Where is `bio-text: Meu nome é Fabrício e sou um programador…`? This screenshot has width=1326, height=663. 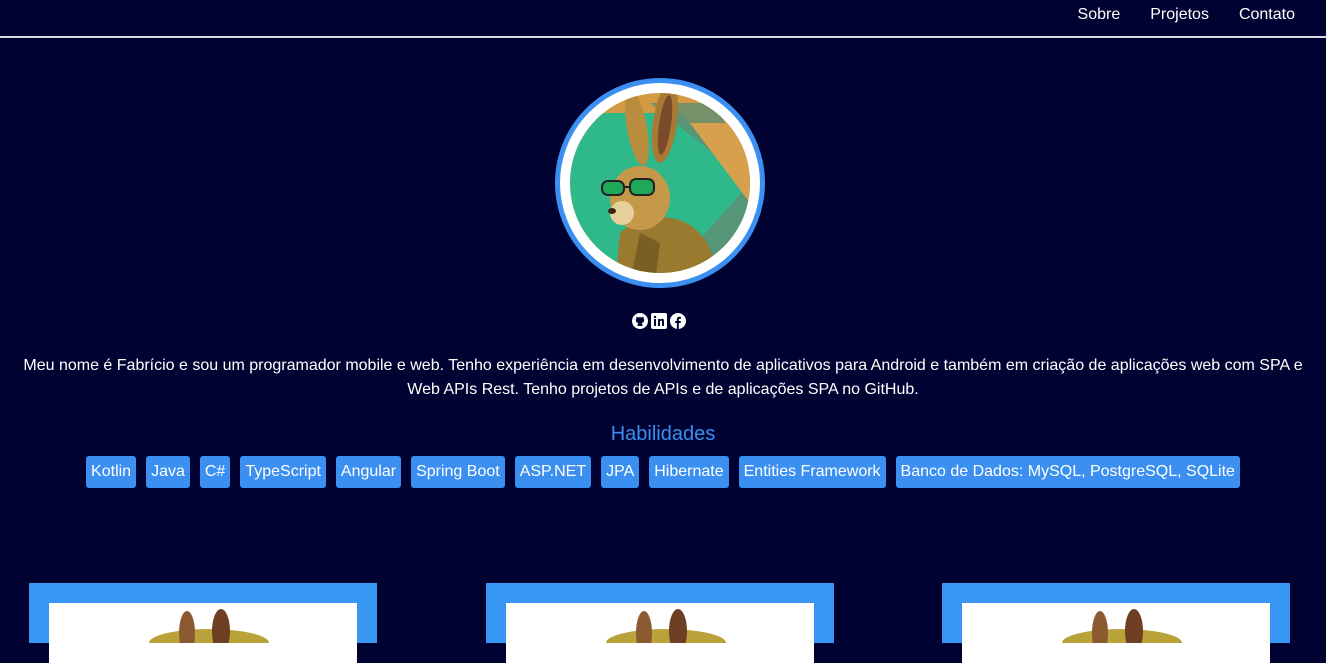
bio-text: Meu nome é Fabrício e sou um programador… is located at coordinates (663, 377).